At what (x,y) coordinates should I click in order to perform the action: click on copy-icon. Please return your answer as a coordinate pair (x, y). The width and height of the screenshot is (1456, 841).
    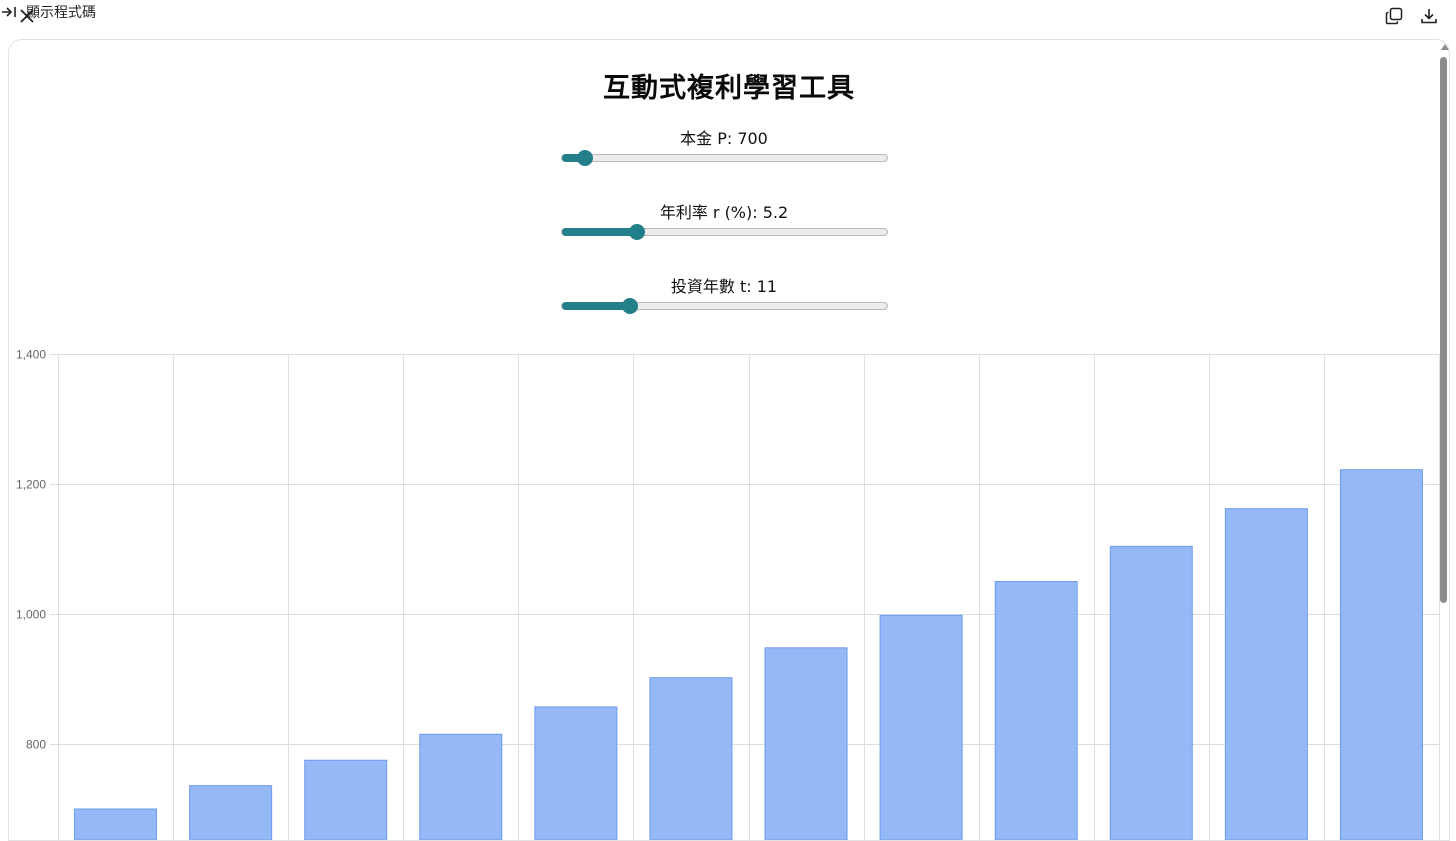
    Looking at the image, I should click on (1394, 16).